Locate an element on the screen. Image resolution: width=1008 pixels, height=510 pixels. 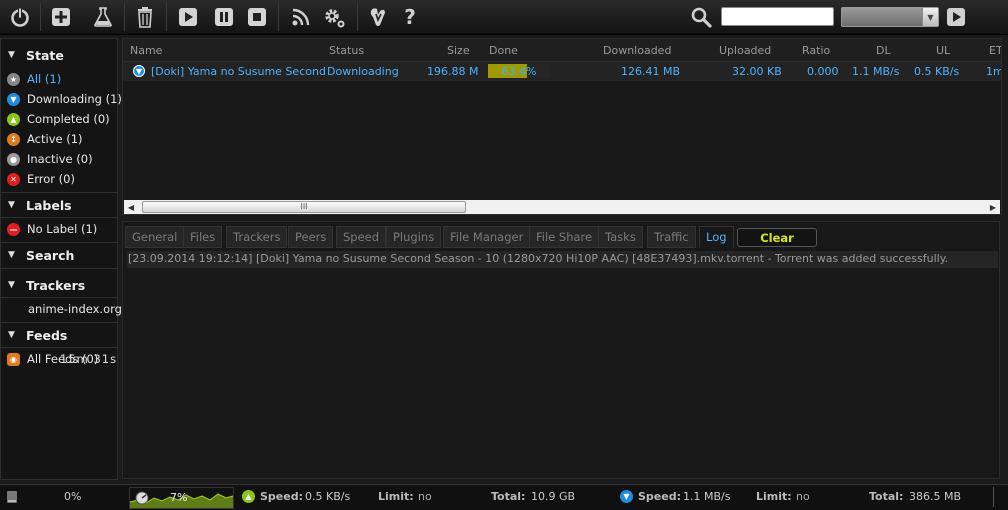
help-icon: ? is located at coordinates (410, 17).